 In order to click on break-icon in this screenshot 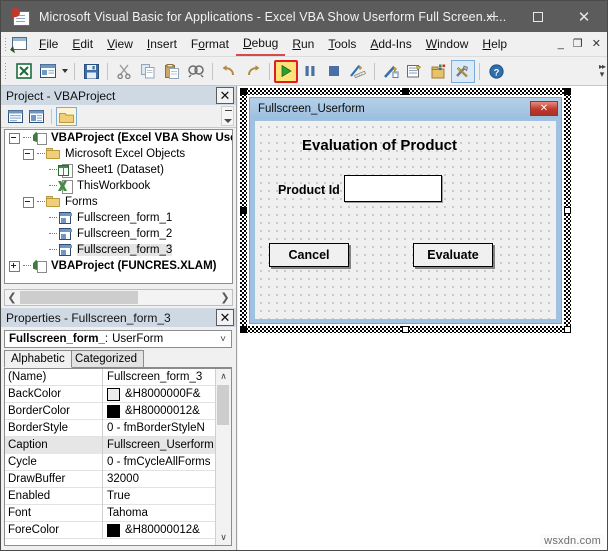, I will do `click(310, 71)`.